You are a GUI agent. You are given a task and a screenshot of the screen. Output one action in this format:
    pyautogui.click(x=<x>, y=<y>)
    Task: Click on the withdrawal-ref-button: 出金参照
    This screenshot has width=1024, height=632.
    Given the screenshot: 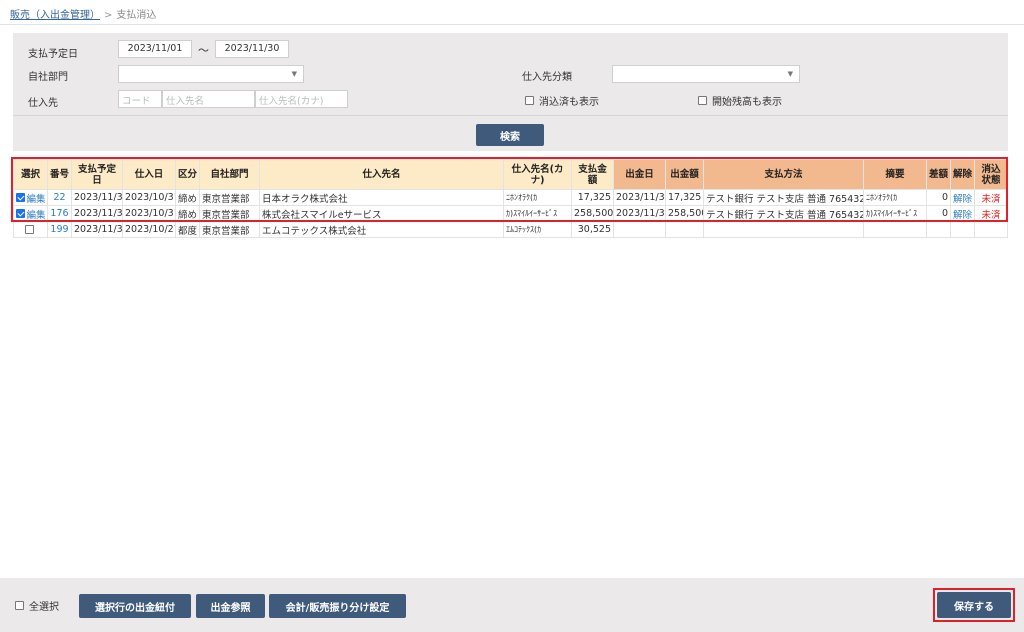 What is the action you would take?
    pyautogui.click(x=230, y=606)
    